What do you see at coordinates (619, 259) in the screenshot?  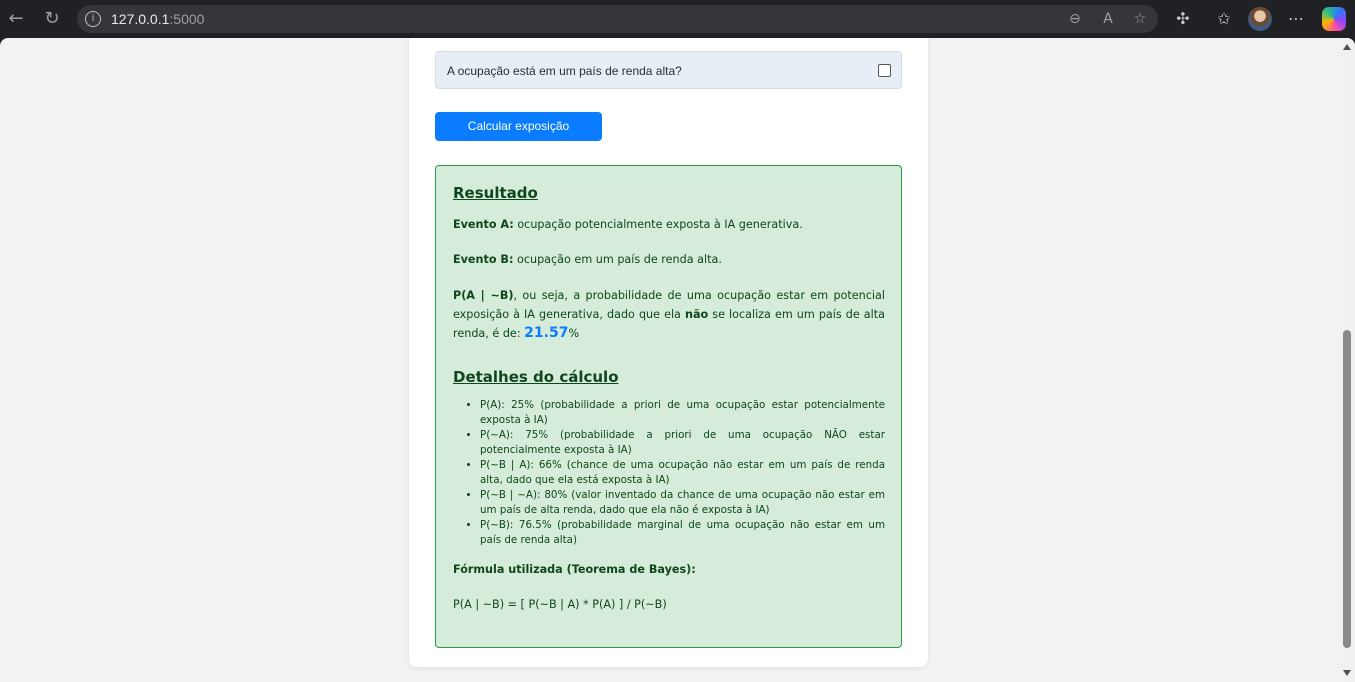 I see `event-b-text: ocupação em um país de renda alta.` at bounding box center [619, 259].